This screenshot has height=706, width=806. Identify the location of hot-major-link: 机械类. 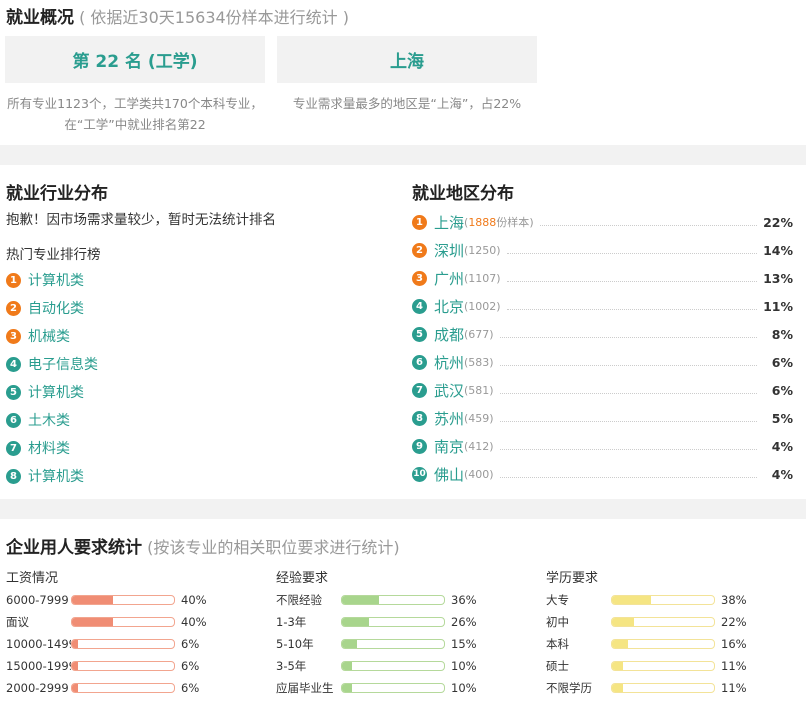
(49, 336).